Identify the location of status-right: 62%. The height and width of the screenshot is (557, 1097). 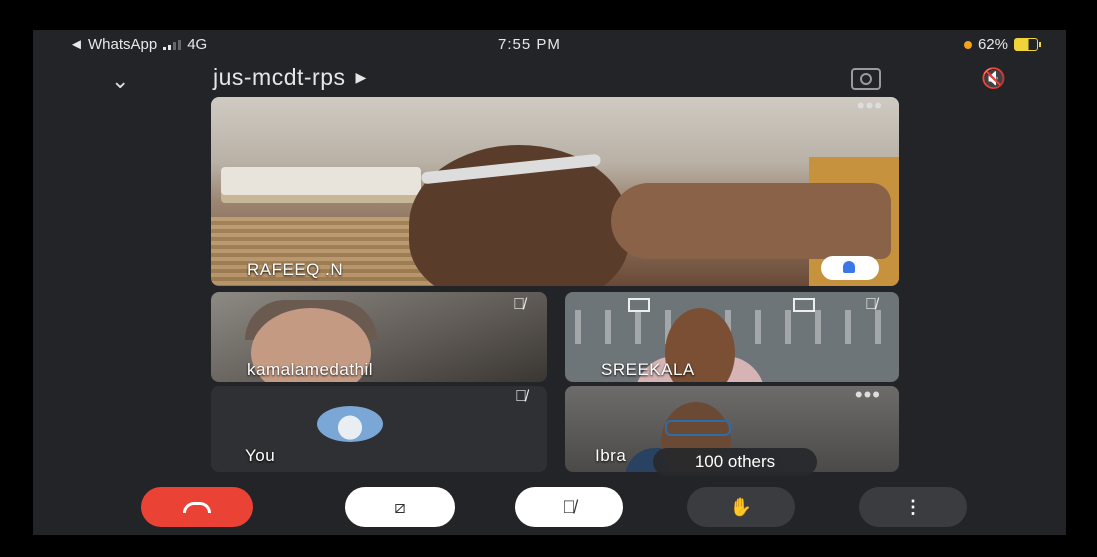
(1002, 44).